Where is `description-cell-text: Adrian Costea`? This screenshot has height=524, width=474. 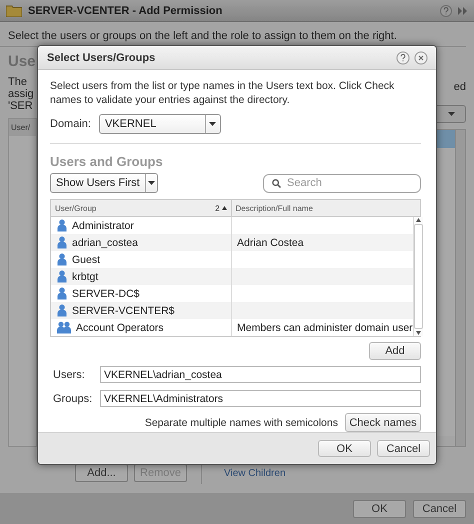 description-cell-text: Adrian Costea is located at coordinates (270, 243).